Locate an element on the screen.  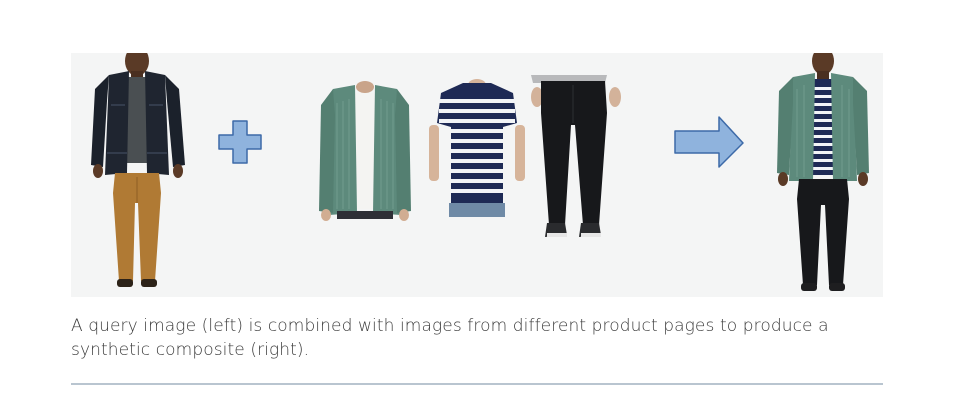
product-image-black-jeans is located at coordinates (576, 156).